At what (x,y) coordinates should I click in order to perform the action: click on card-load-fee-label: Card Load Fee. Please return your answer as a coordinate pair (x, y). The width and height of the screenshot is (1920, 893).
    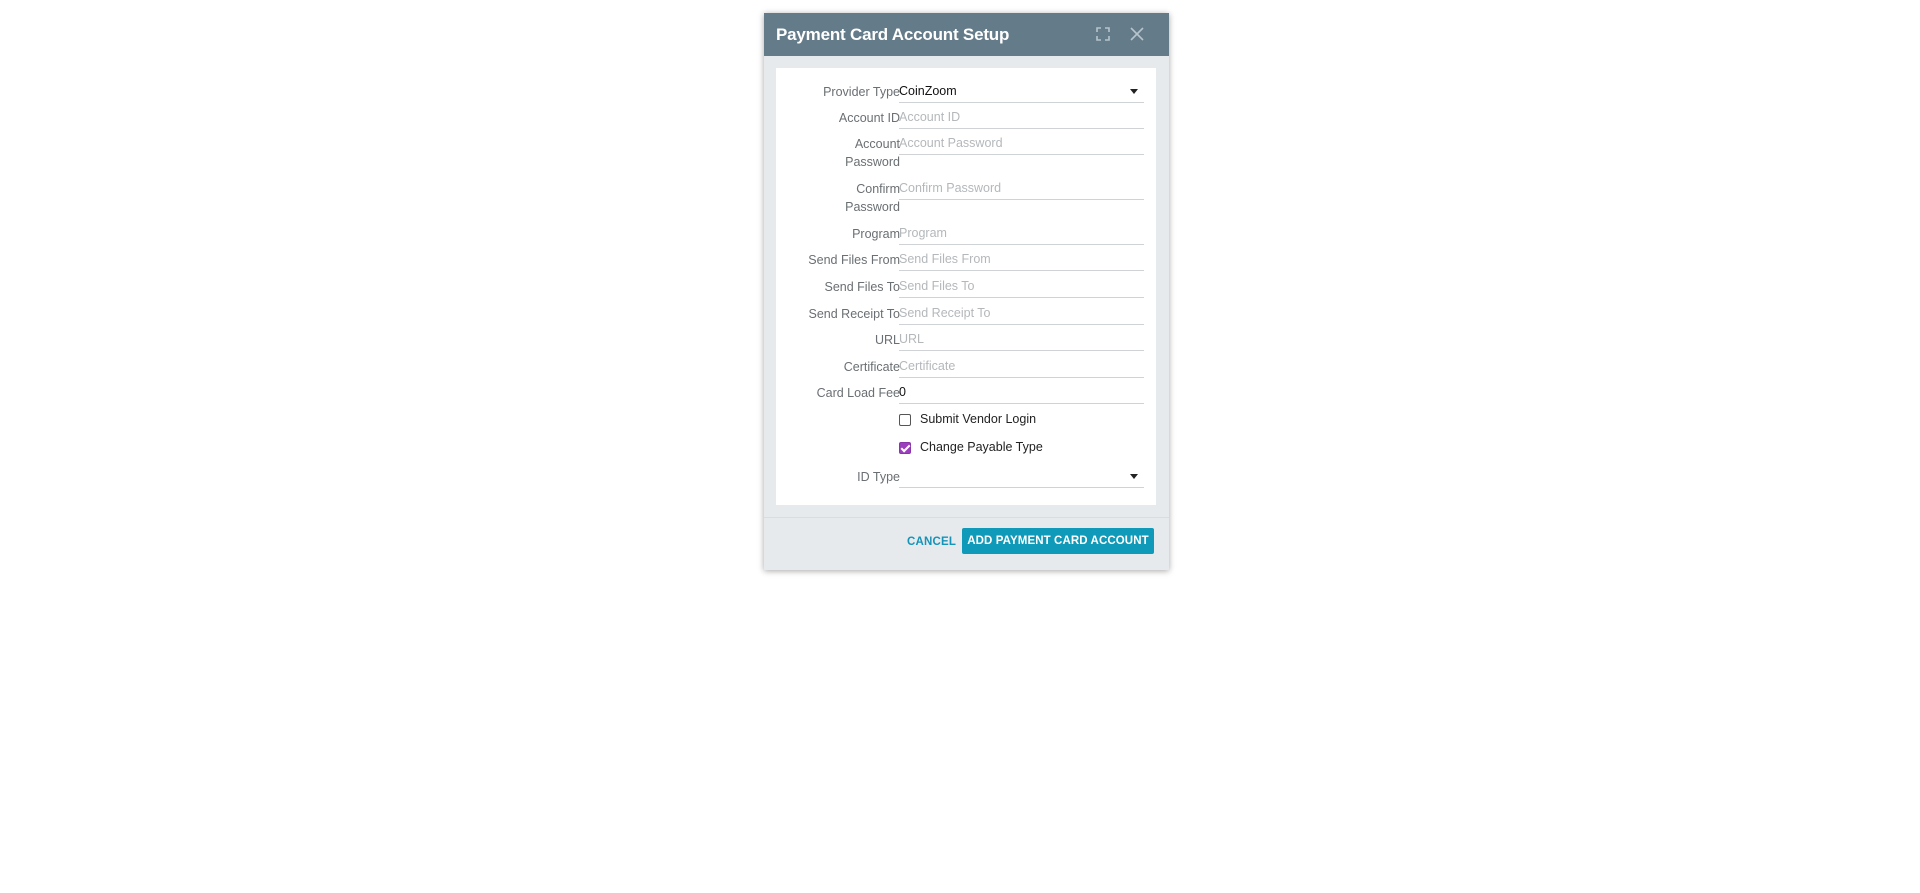
    Looking at the image, I should click on (858, 393).